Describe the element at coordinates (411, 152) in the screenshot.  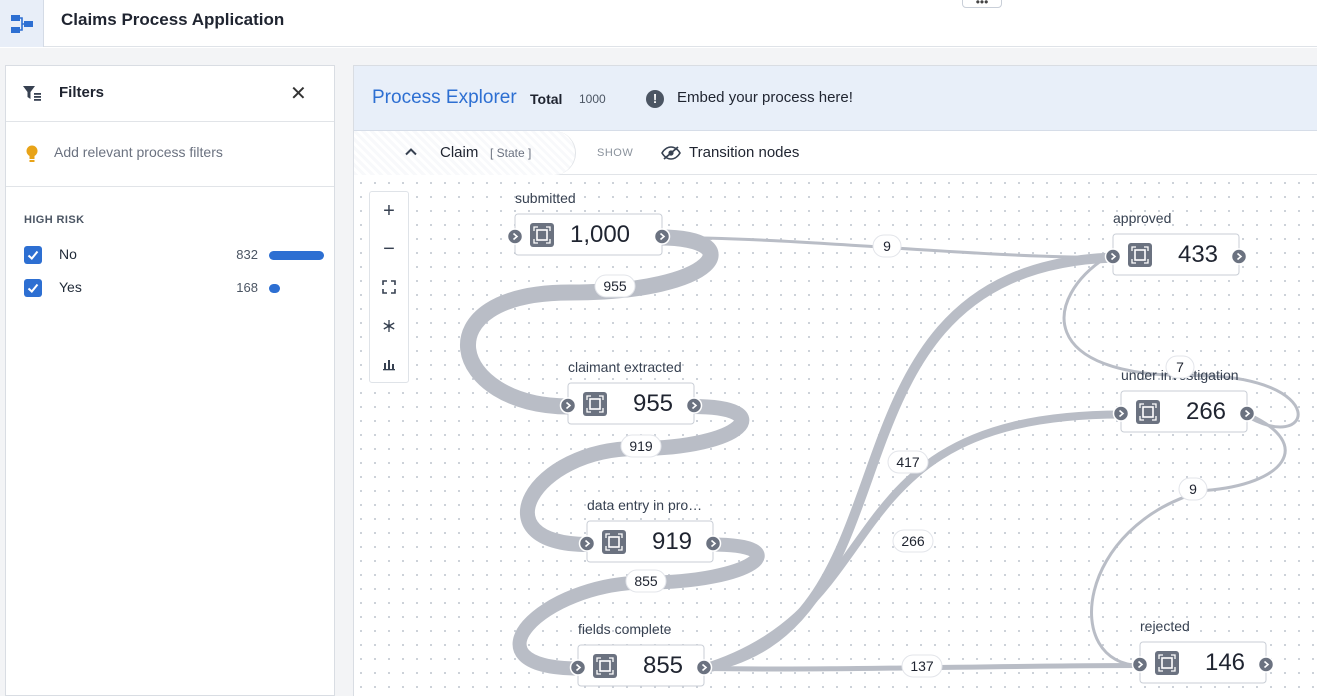
I see `chevron-up-icon` at that location.